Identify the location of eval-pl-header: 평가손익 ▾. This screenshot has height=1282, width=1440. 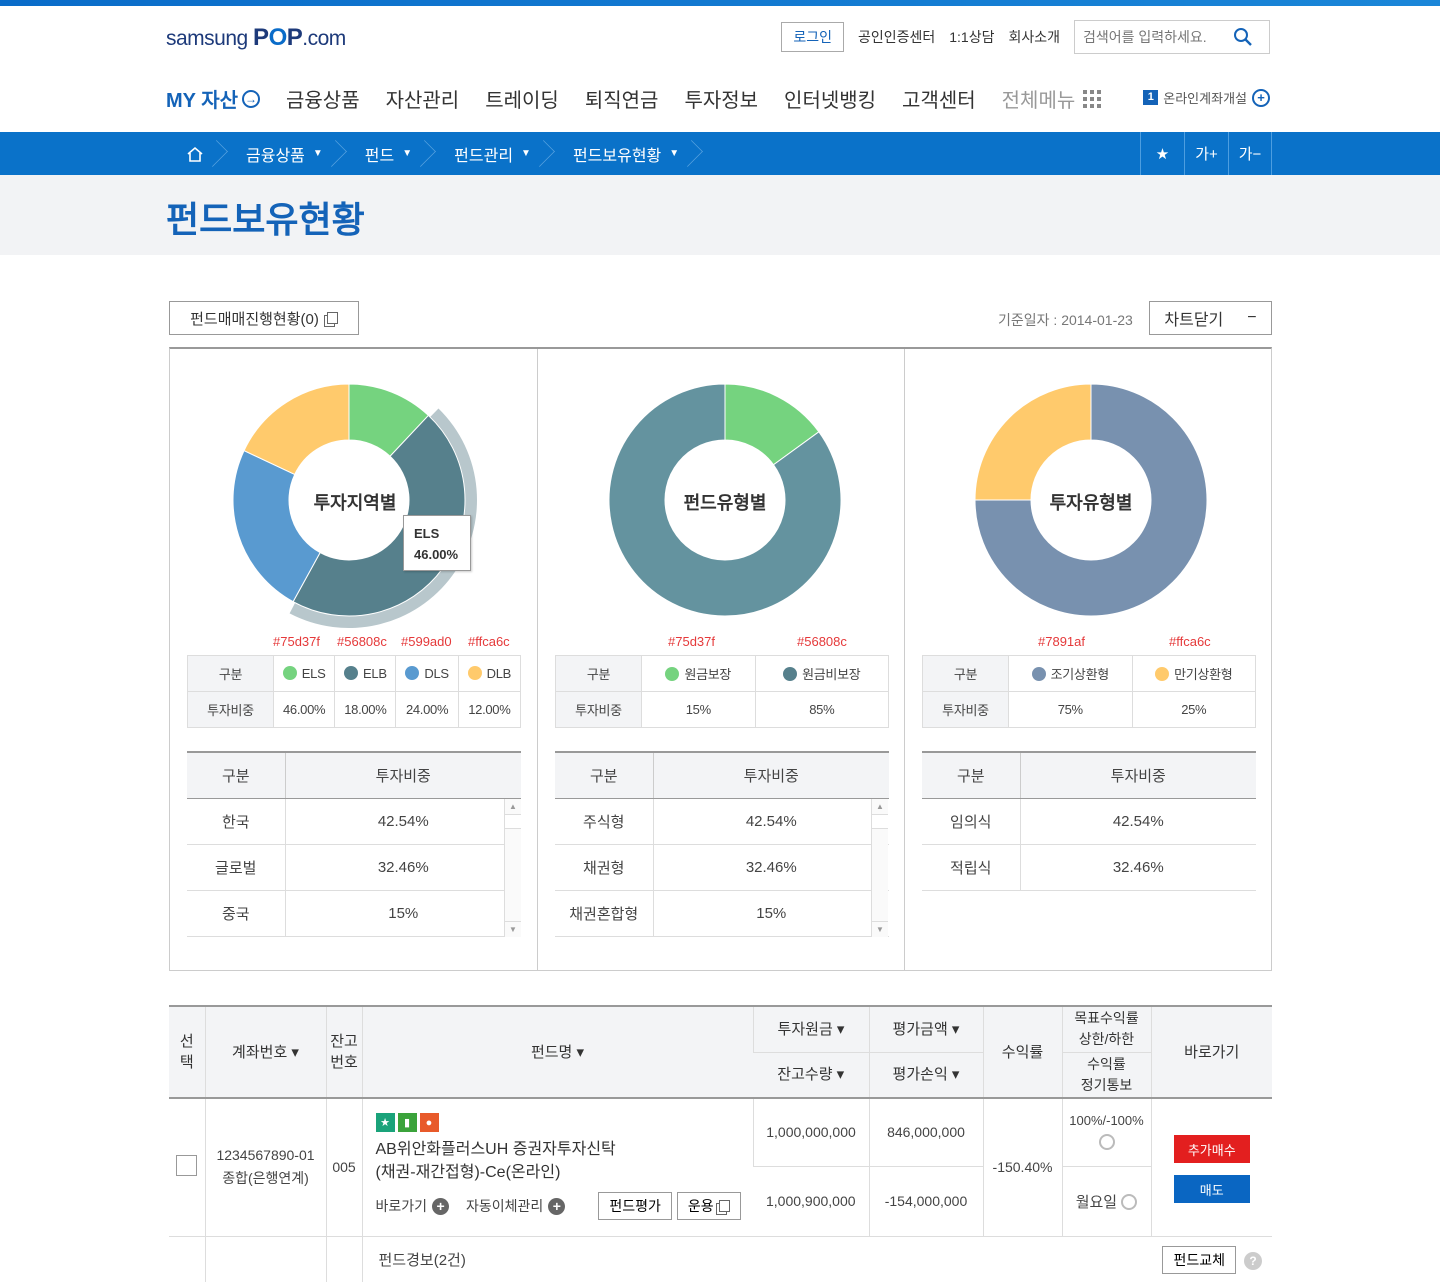
(925, 1075).